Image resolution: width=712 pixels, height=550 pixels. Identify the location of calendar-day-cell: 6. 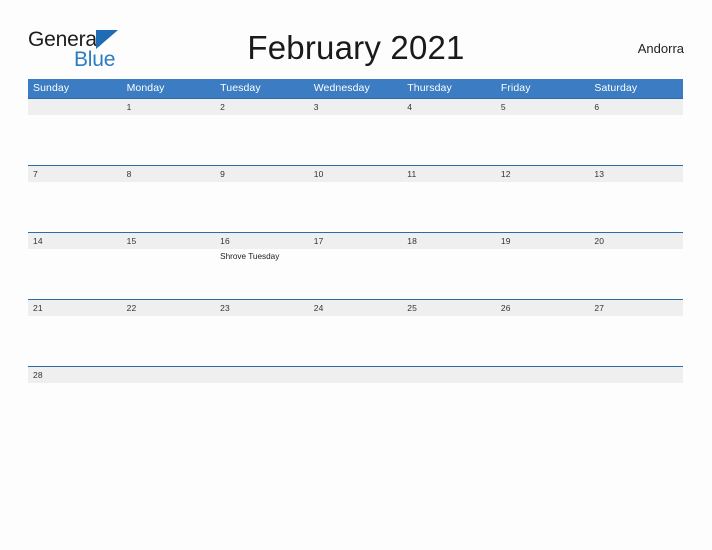
(636, 132).